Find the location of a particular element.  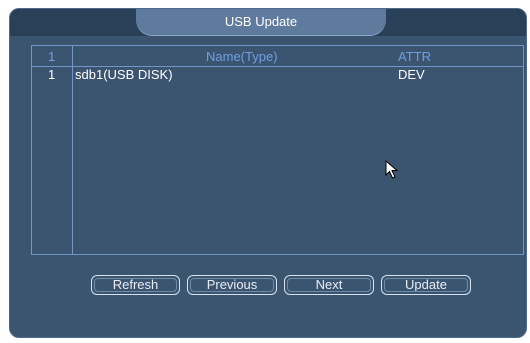

column-header-index: 1 is located at coordinates (51, 57).